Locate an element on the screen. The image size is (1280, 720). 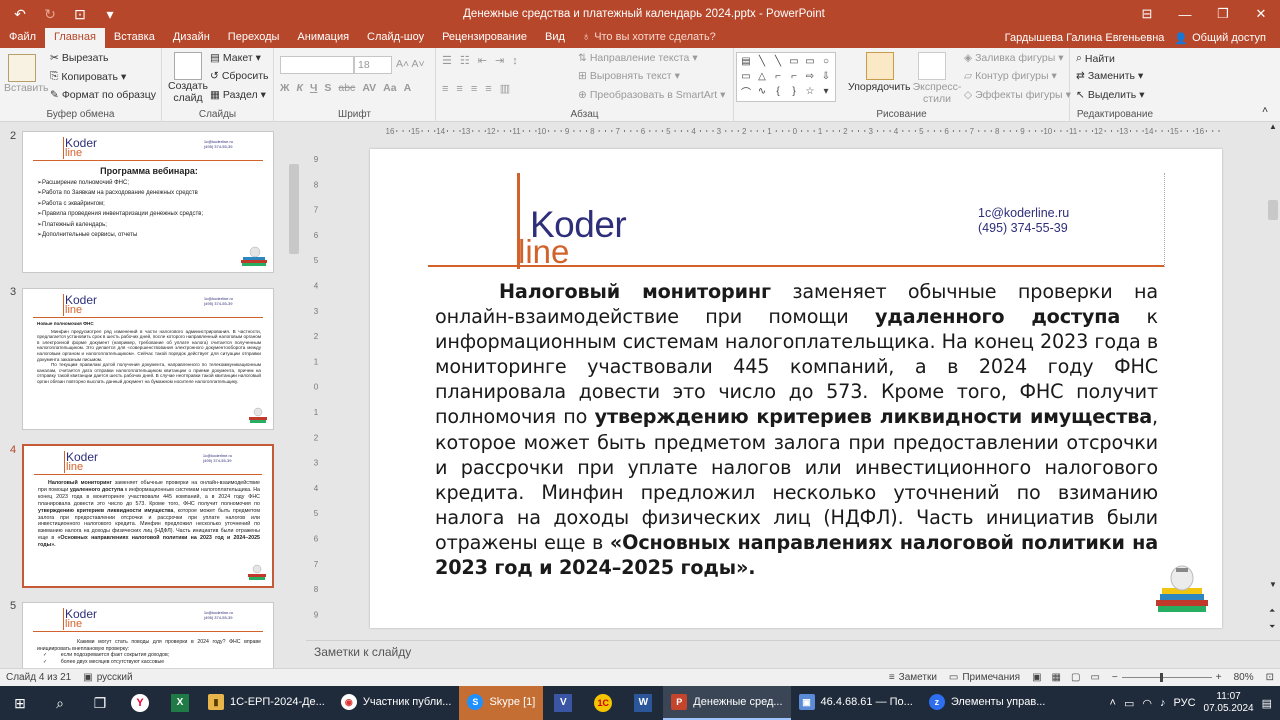
notes-toggle: ≡ Заметки is located at coordinates (913, 677).